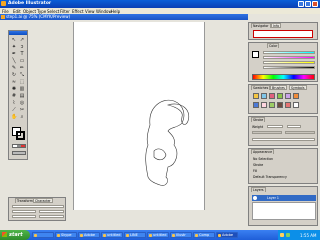 Image resolution: width=320 pixels, height=240 pixels. Describe the element at coordinates (261, 25) in the screenshot. I see `tab-navigator: Navigator` at that location.